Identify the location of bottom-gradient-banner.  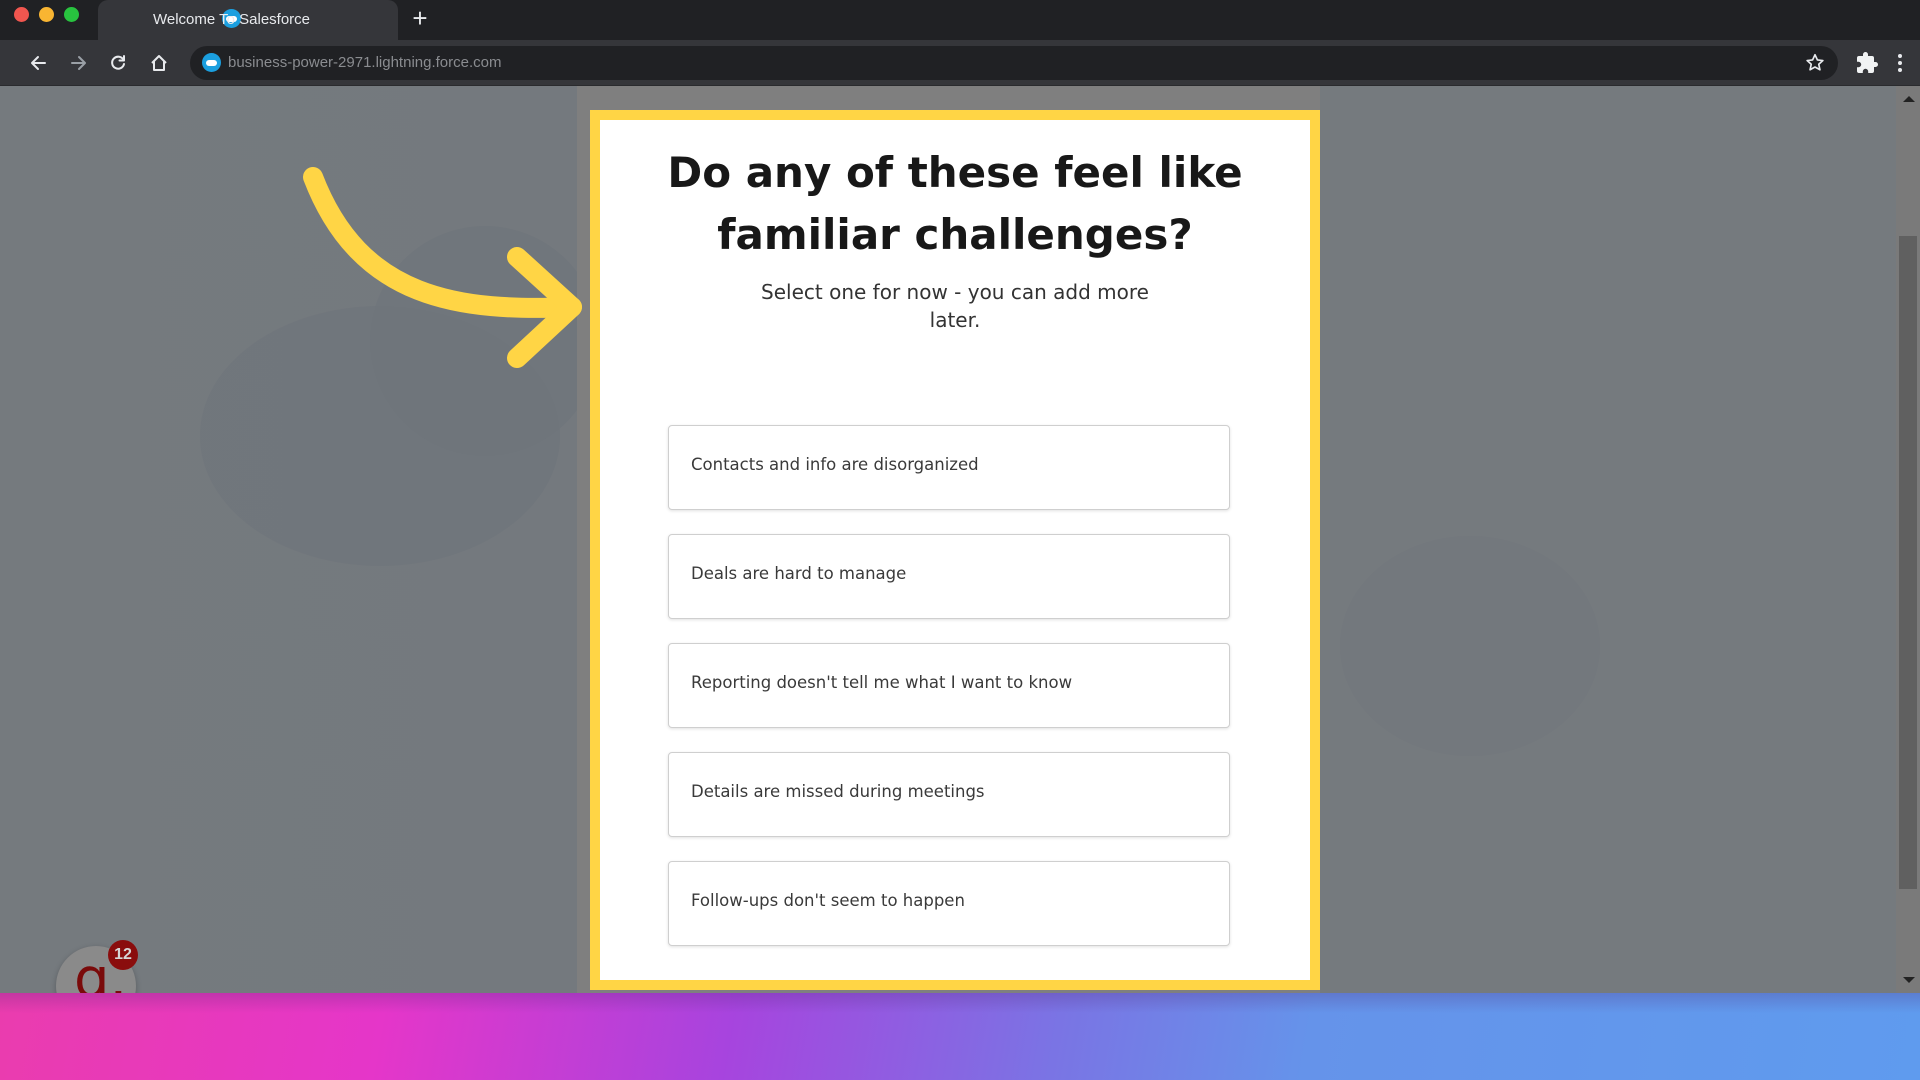
(960, 1036).